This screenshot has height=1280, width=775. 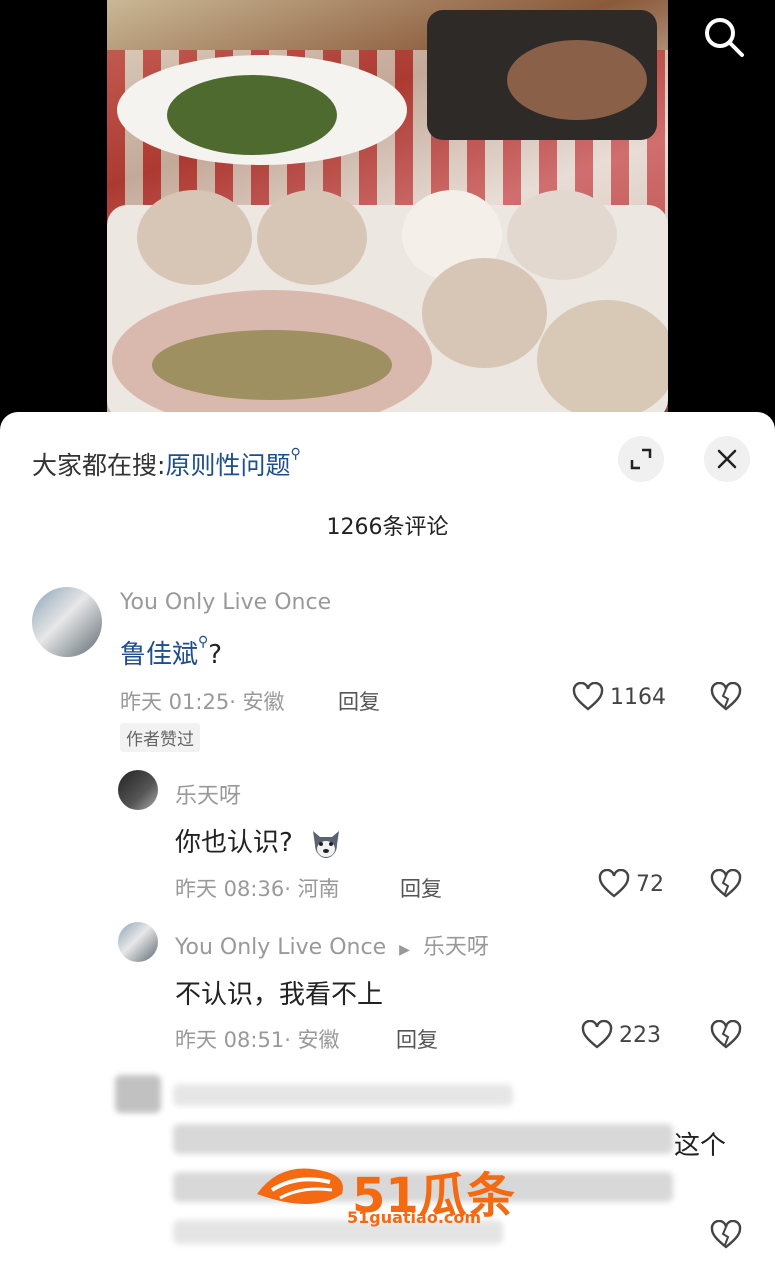 What do you see at coordinates (208, 794) in the screenshot?
I see `comment-username: 乐天呀` at bounding box center [208, 794].